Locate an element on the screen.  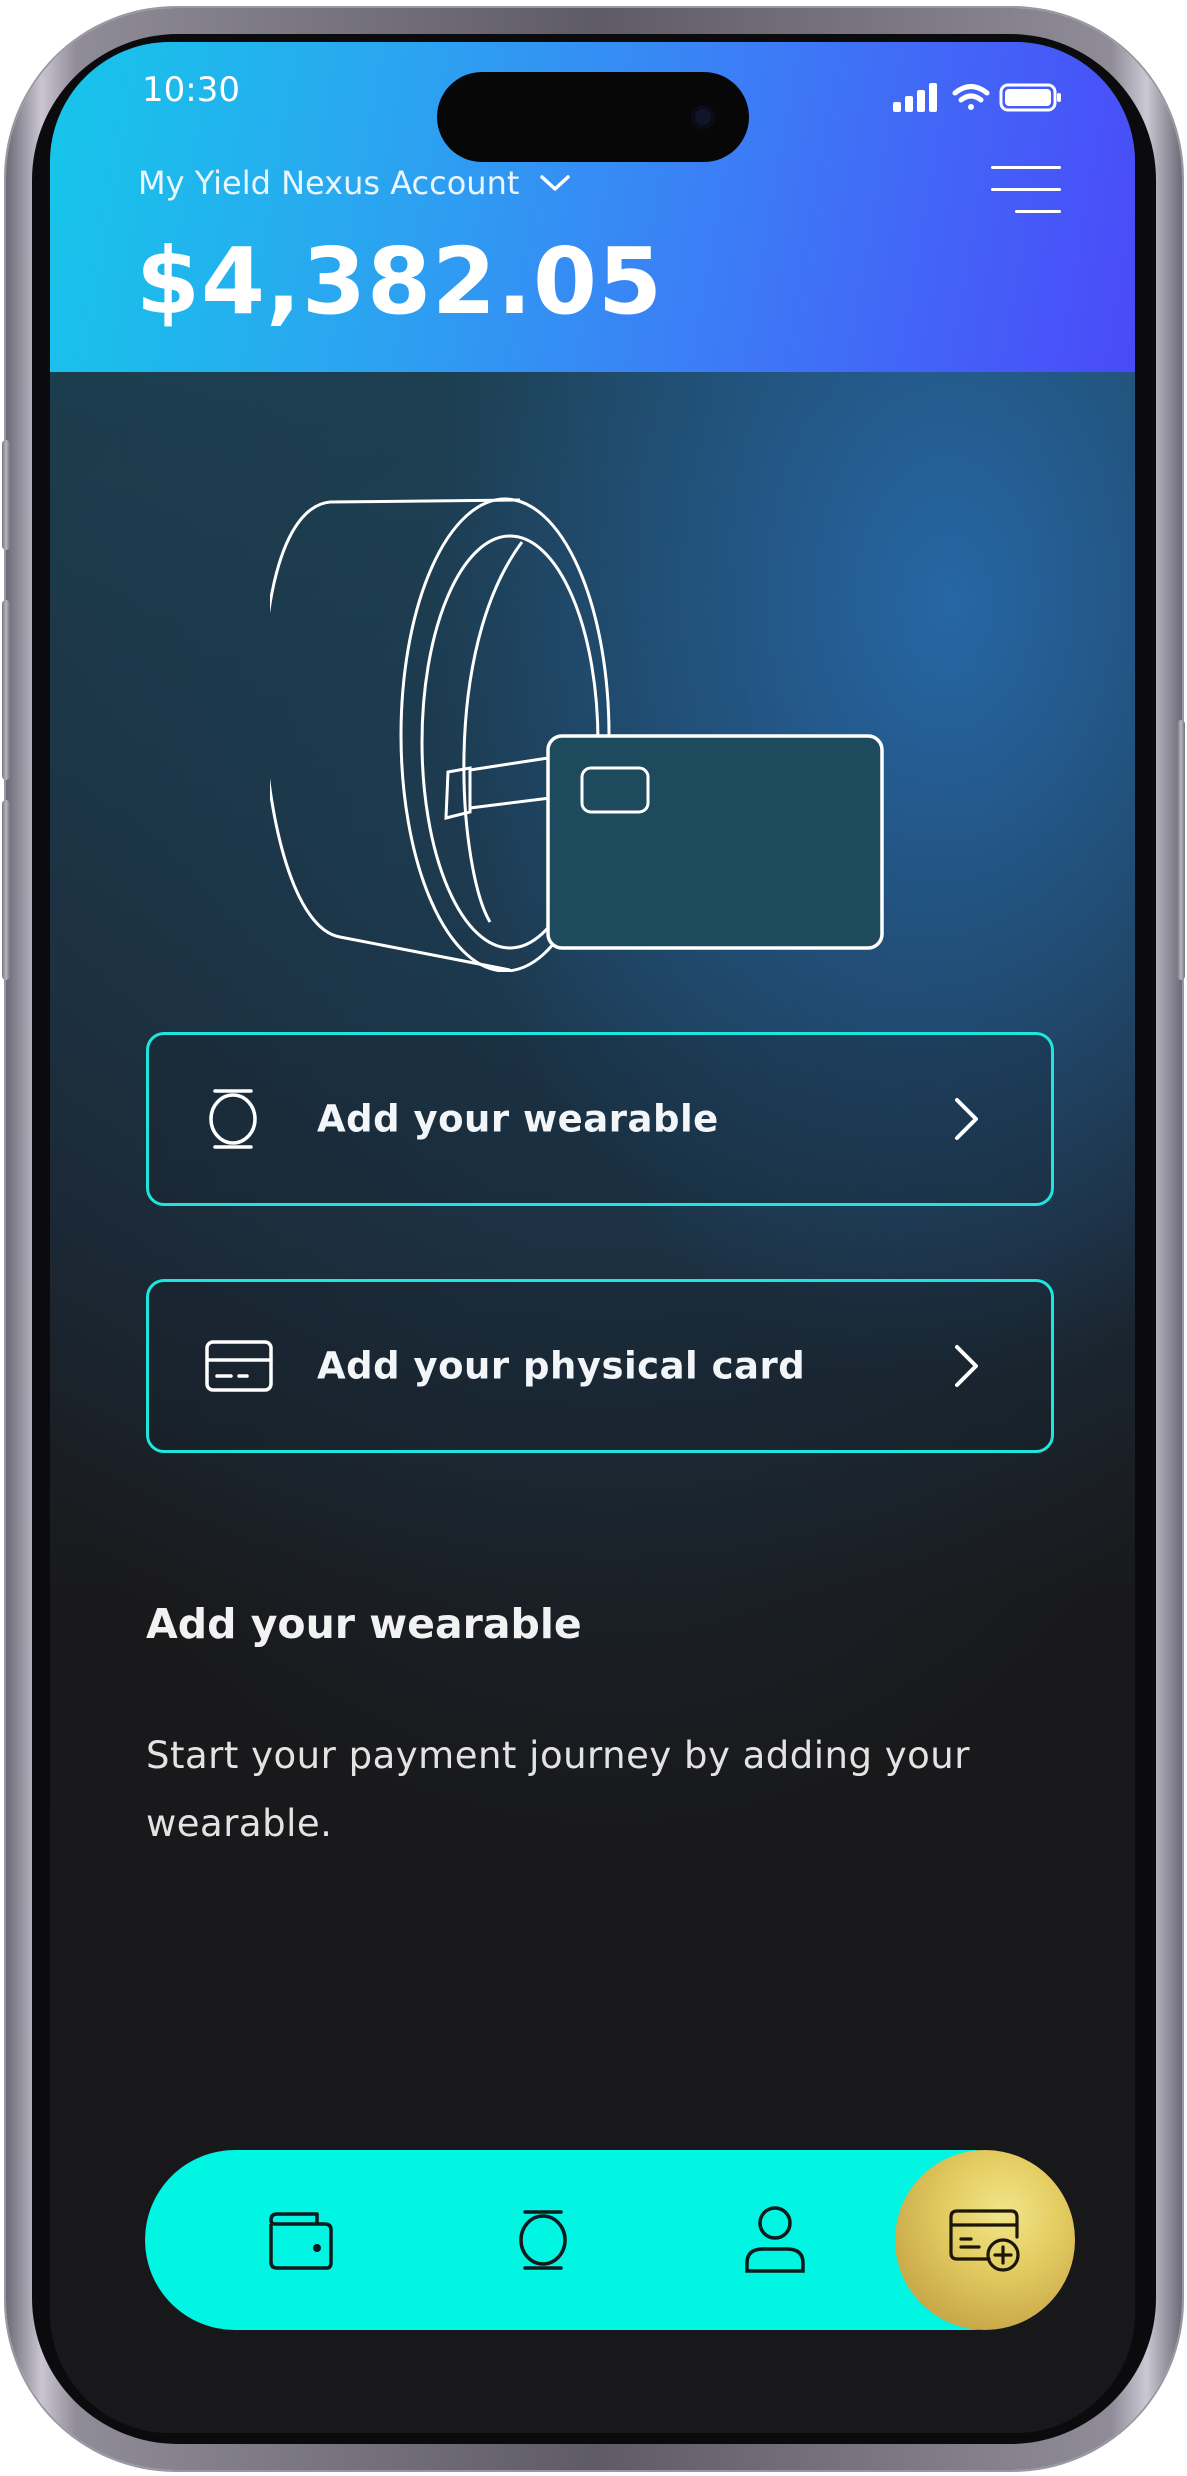
option-label: Add your physical card is located at coordinates (561, 1366).